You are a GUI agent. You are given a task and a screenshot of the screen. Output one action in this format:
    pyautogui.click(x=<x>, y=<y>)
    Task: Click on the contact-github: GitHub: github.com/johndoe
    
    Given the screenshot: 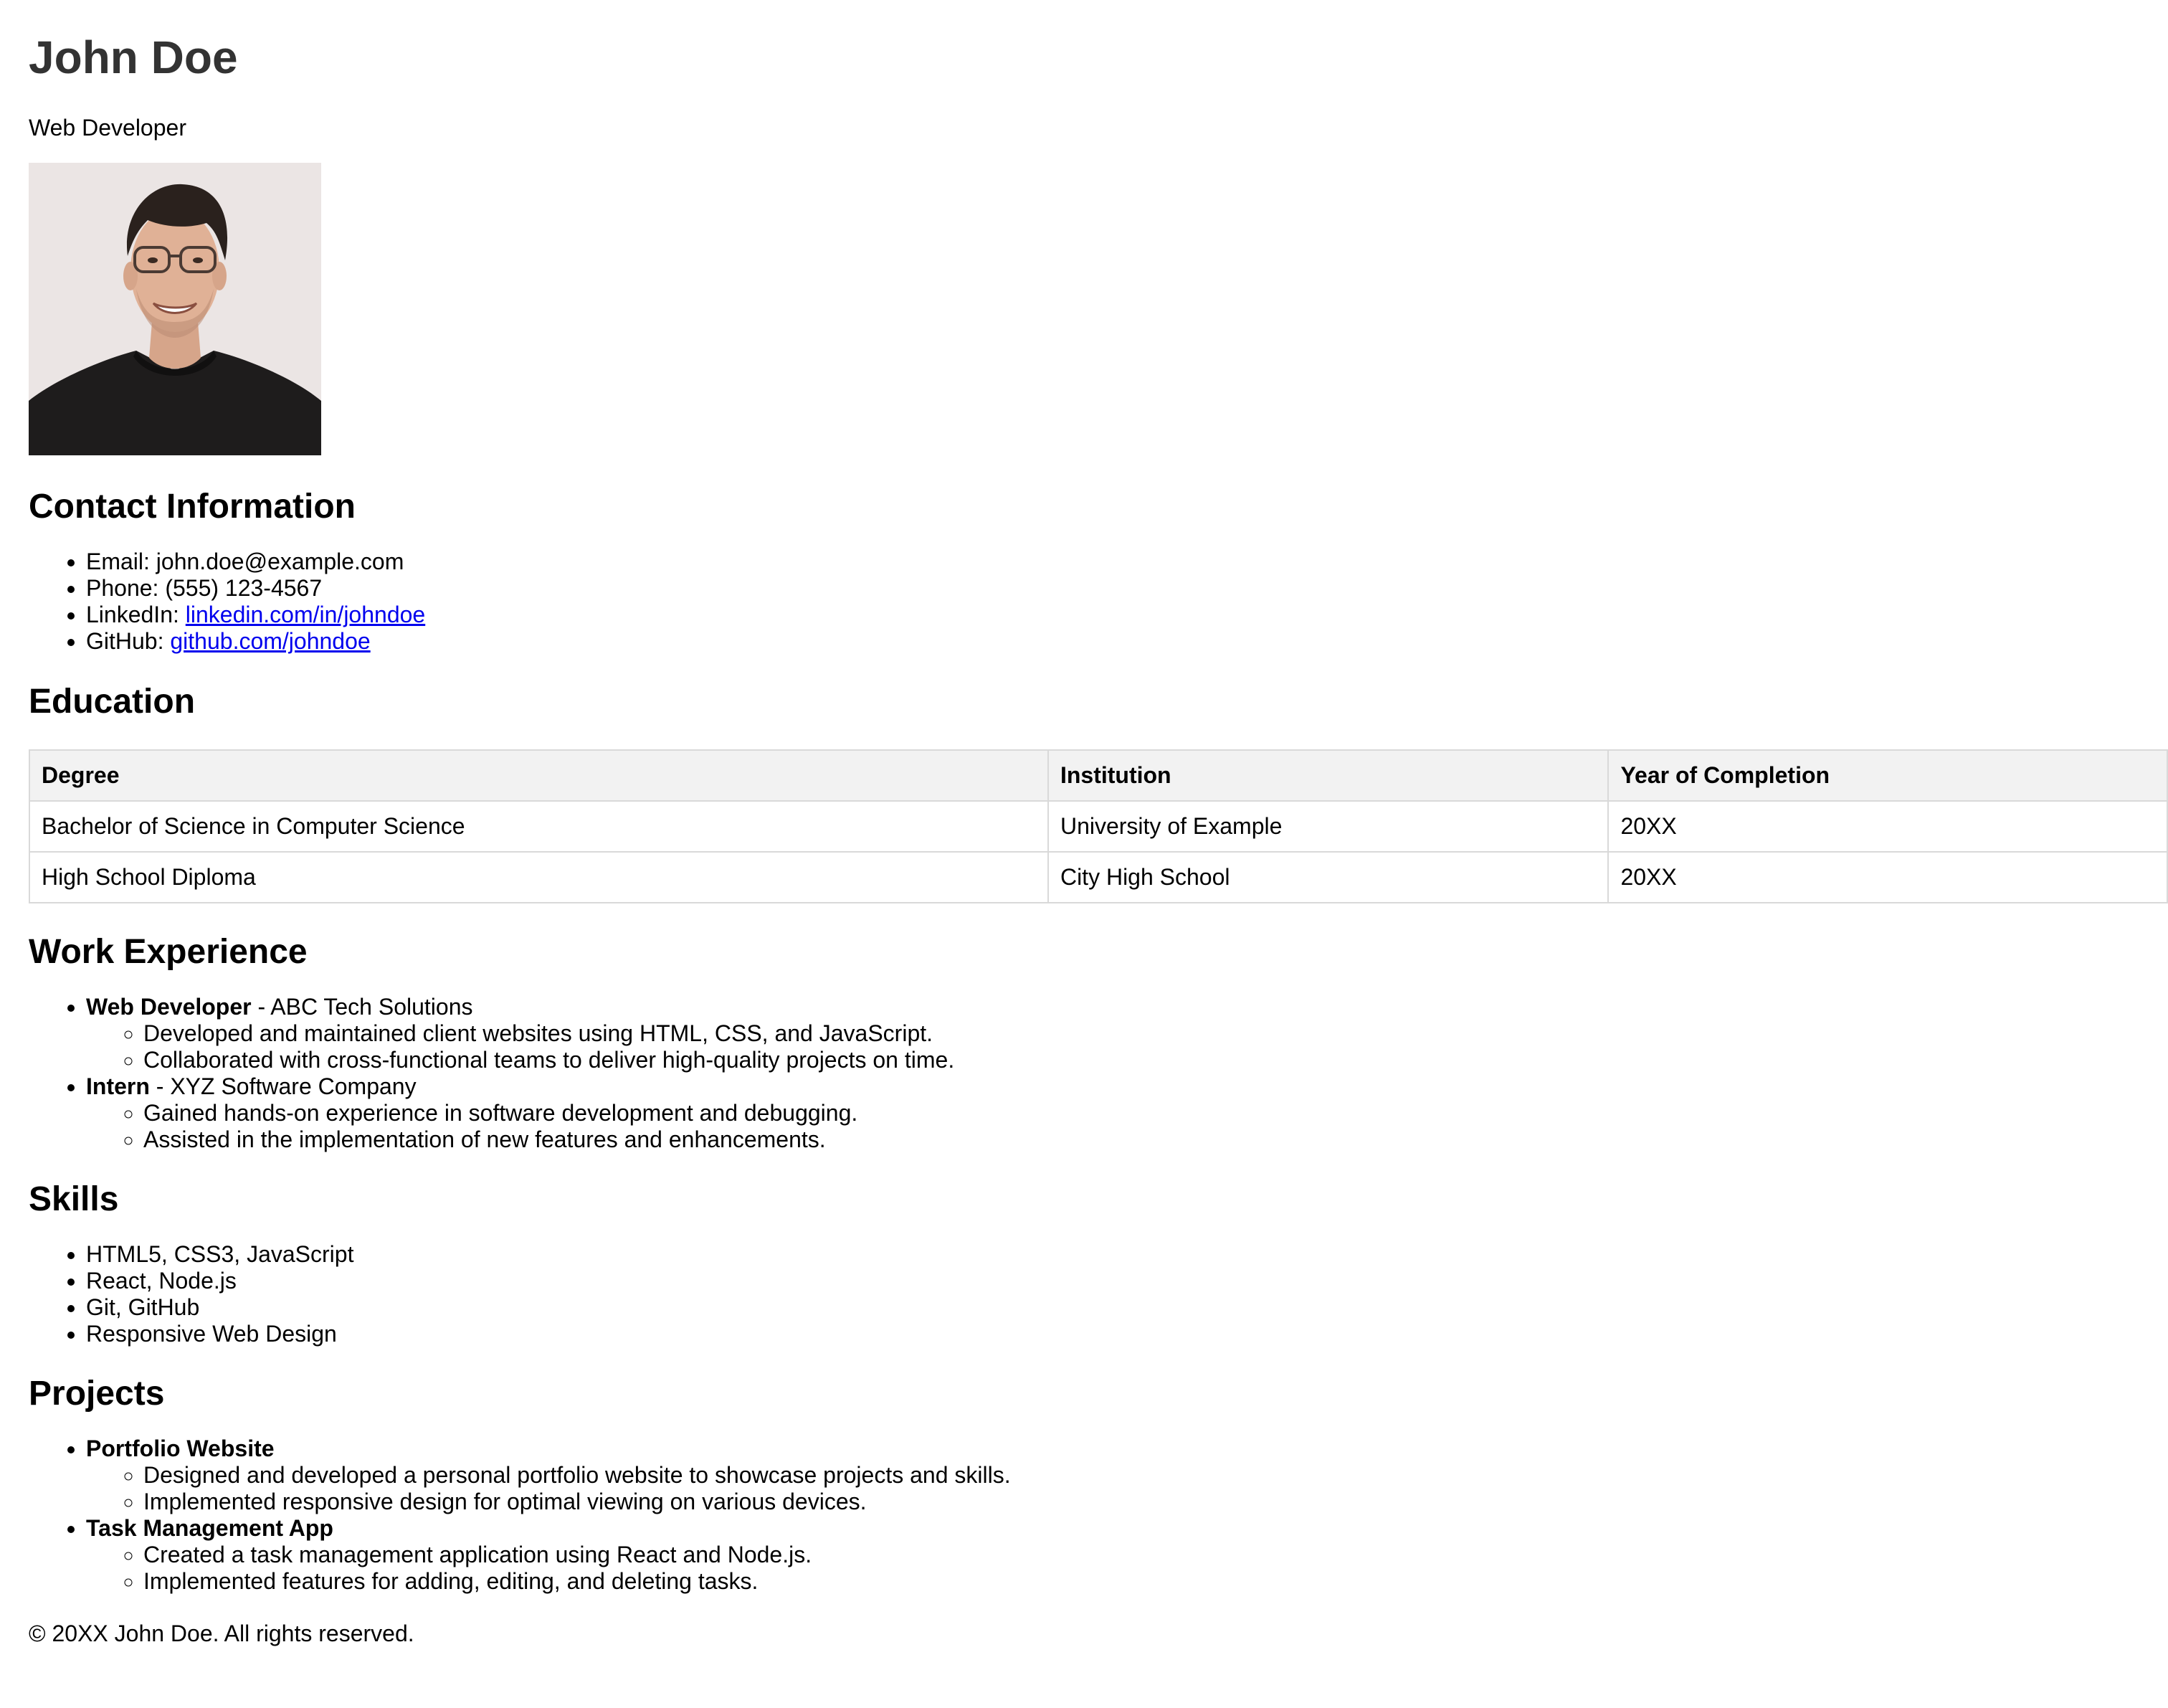 What is the action you would take?
    pyautogui.click(x=1113, y=641)
    